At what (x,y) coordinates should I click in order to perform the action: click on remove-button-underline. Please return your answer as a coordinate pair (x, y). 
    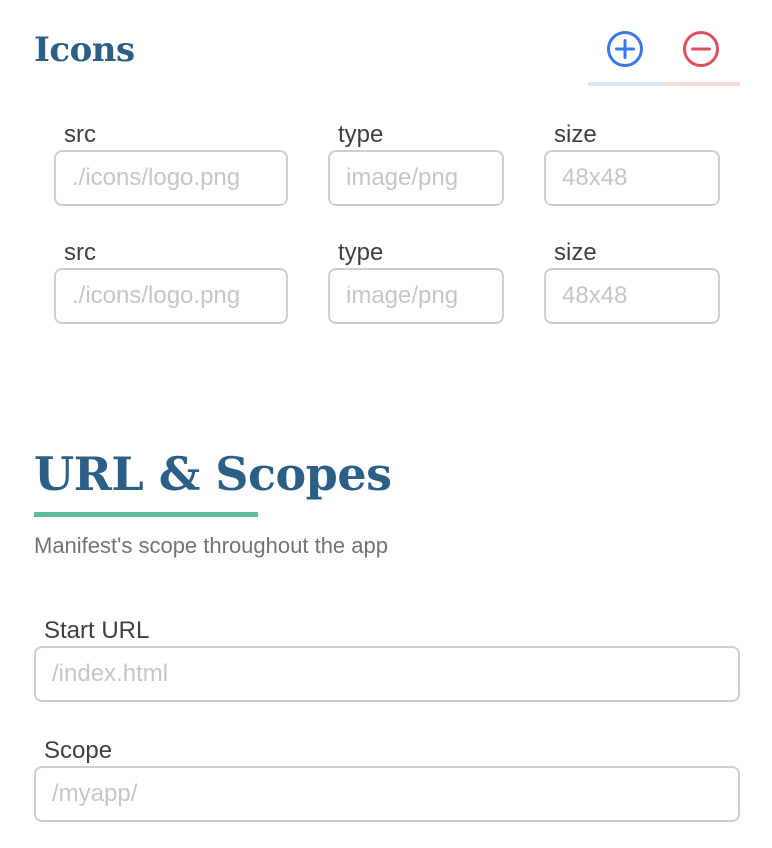
    Looking at the image, I should click on (702, 84).